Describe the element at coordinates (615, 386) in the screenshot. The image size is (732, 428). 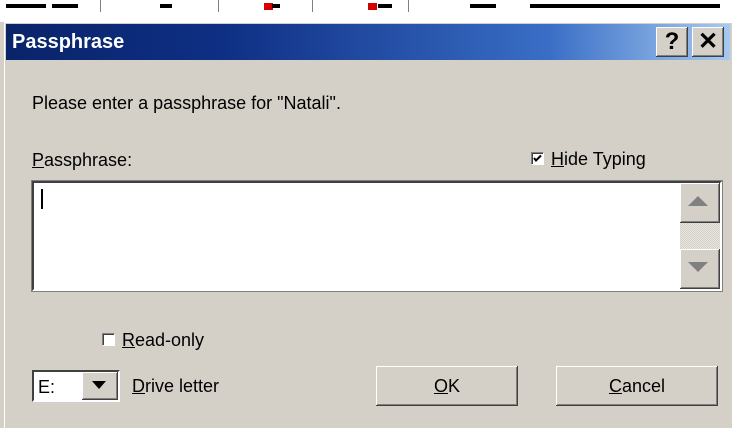
I see `cancel-button-accel: C` at that location.